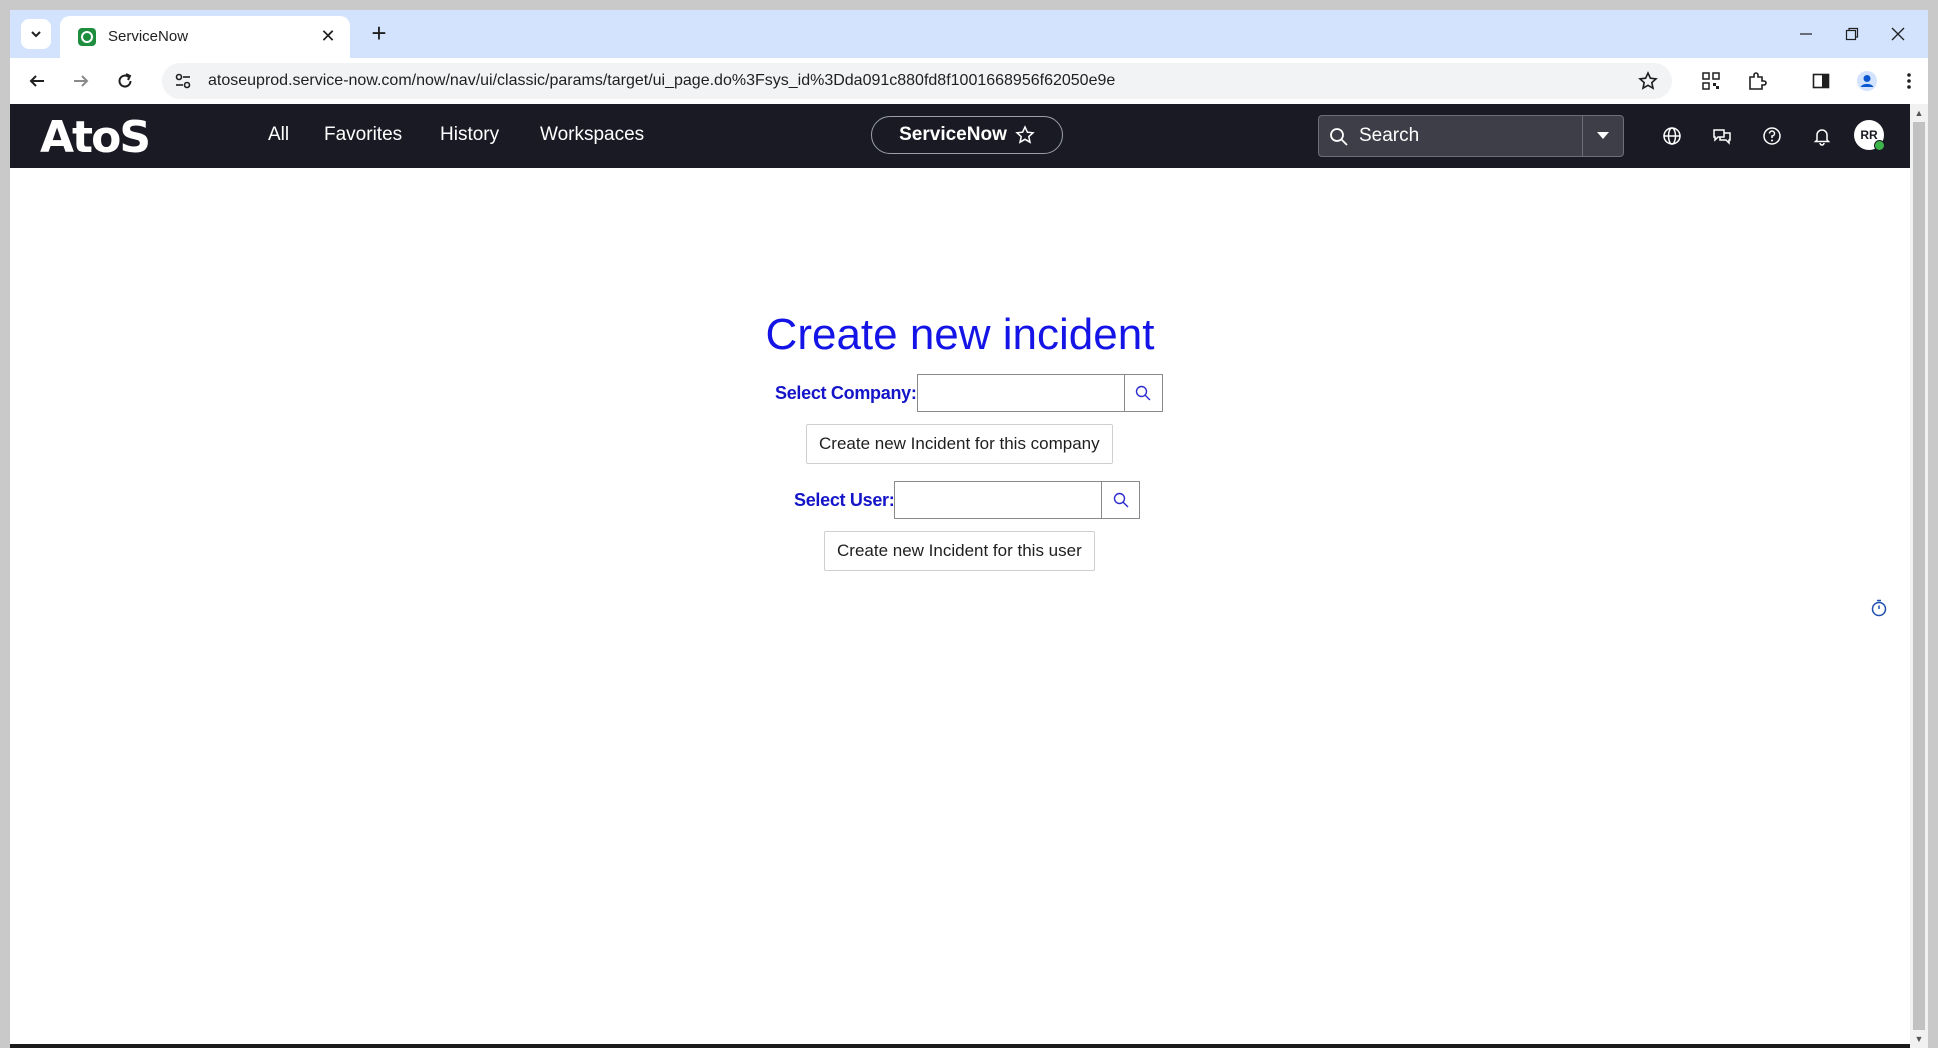  Describe the element at coordinates (1025, 135) in the screenshot. I see `star-icon` at that location.